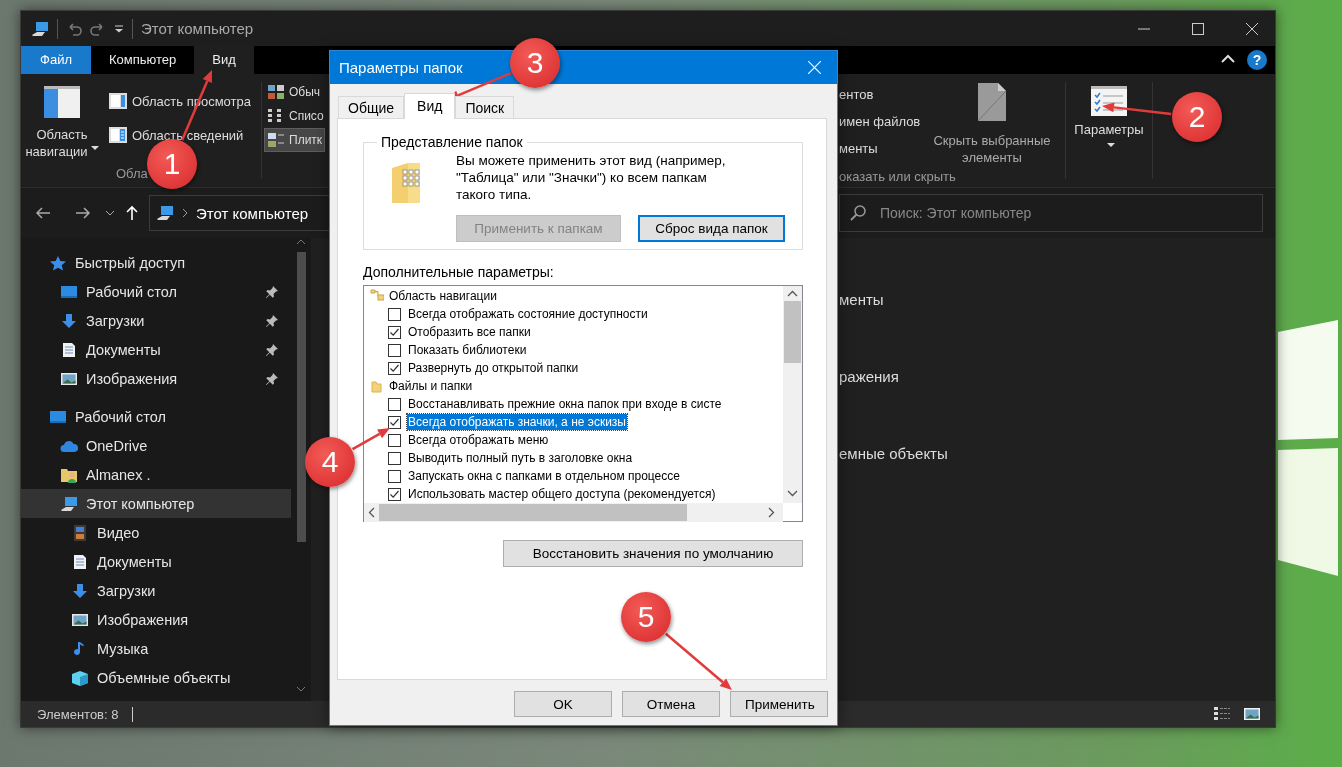  What do you see at coordinates (478, 440) in the screenshot?
I see `setting-label: Всегда отображать меню` at bounding box center [478, 440].